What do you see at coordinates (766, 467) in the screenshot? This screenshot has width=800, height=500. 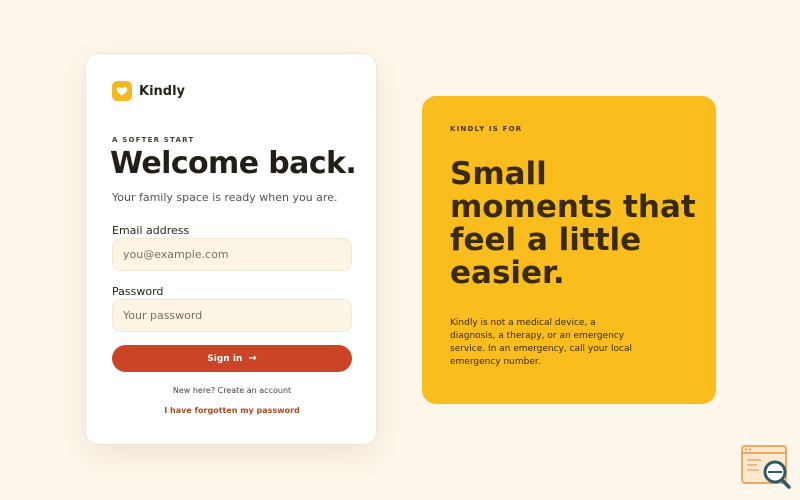 I see `browser-search-icon` at bounding box center [766, 467].